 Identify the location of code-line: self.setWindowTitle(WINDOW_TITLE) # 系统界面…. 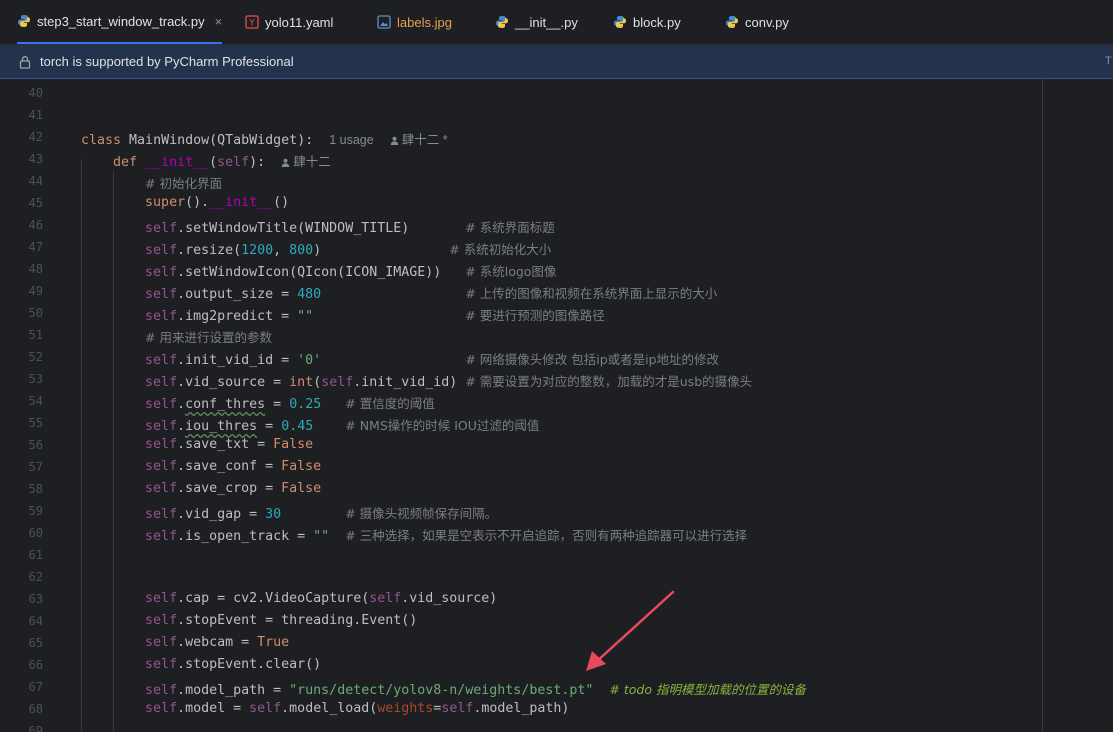
(350, 228).